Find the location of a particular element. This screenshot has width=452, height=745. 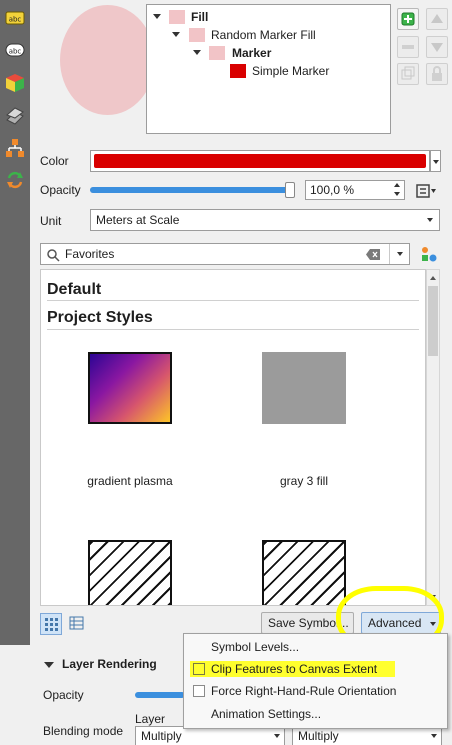

unit-select-value: Meters at Scale is located at coordinates (138, 220).